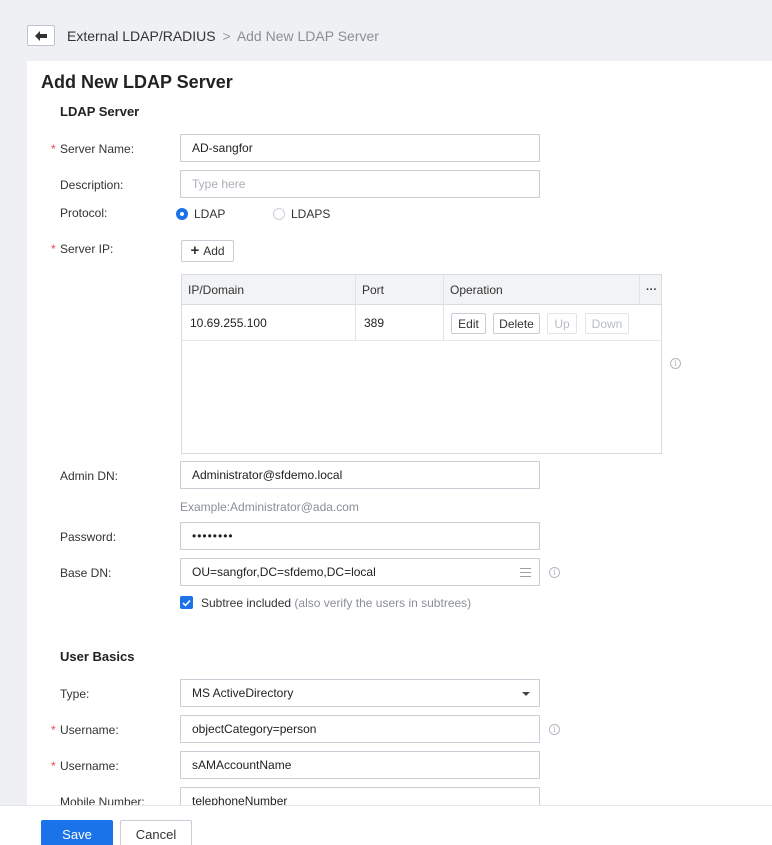 The width and height of the screenshot is (772, 845). Describe the element at coordinates (84, 213) in the screenshot. I see `protocol-label: Protocol:` at that location.